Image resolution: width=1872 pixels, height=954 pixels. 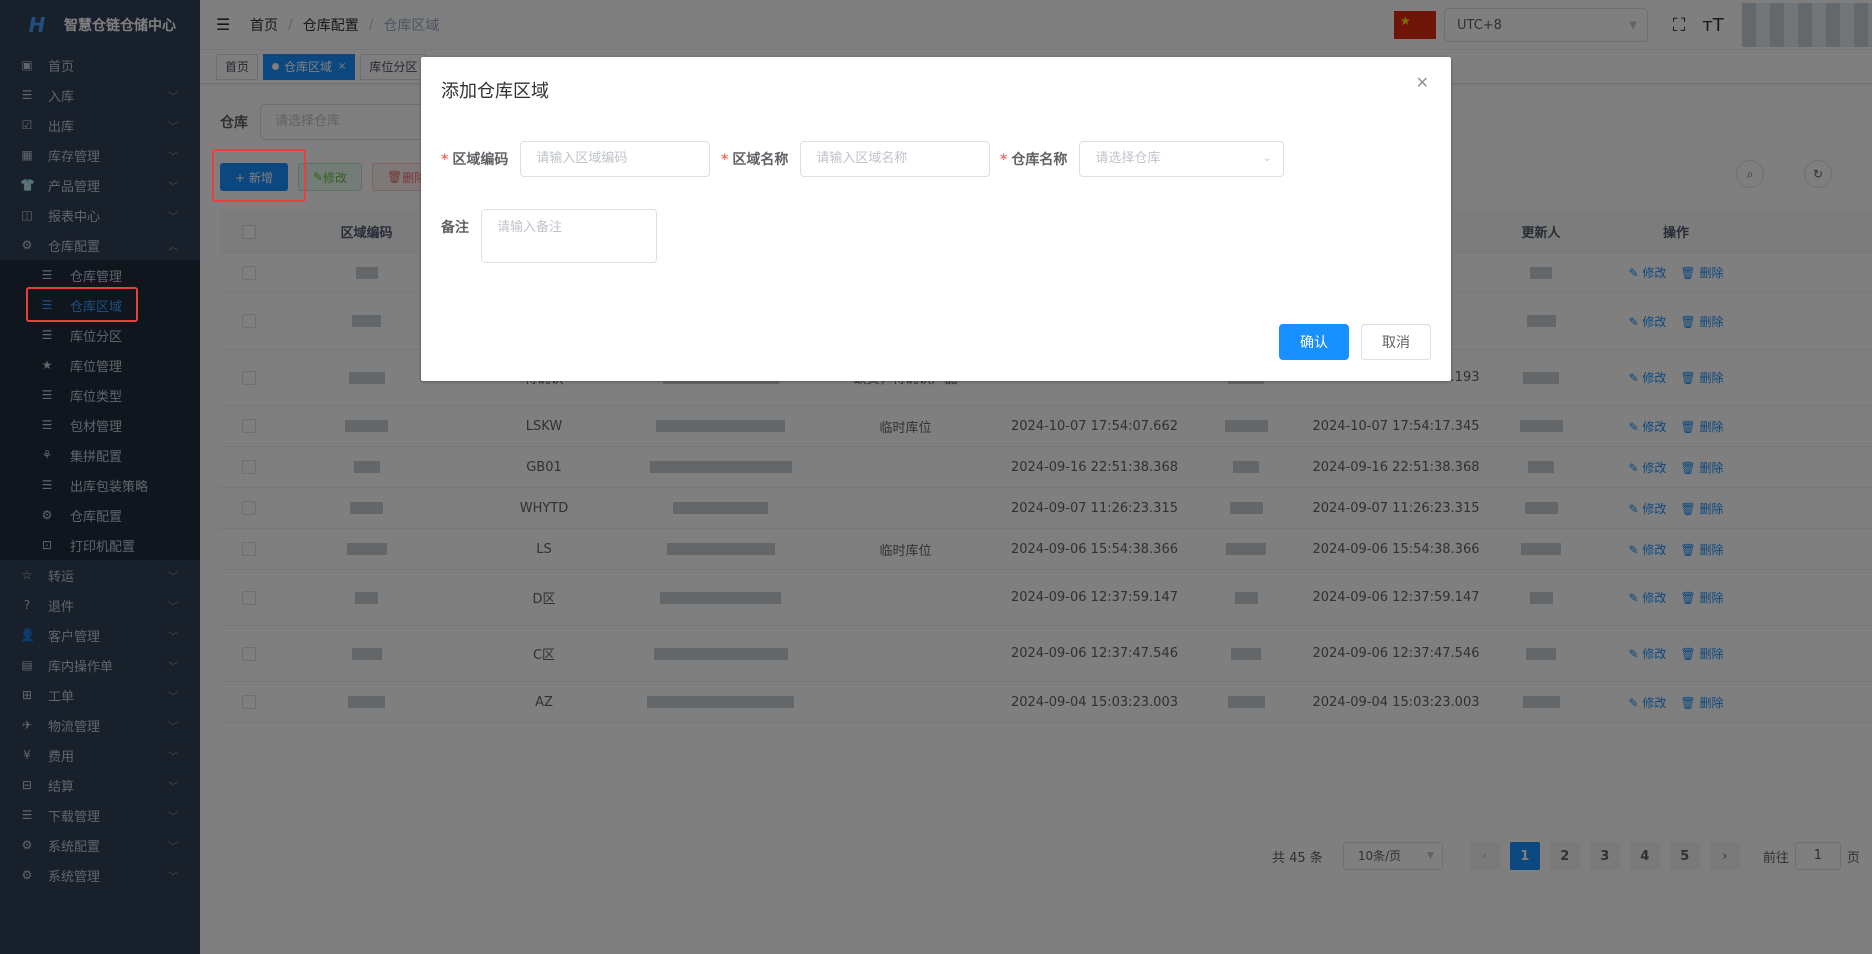 I want to click on dialog-title: 添加仓库区域, so click(x=495, y=91).